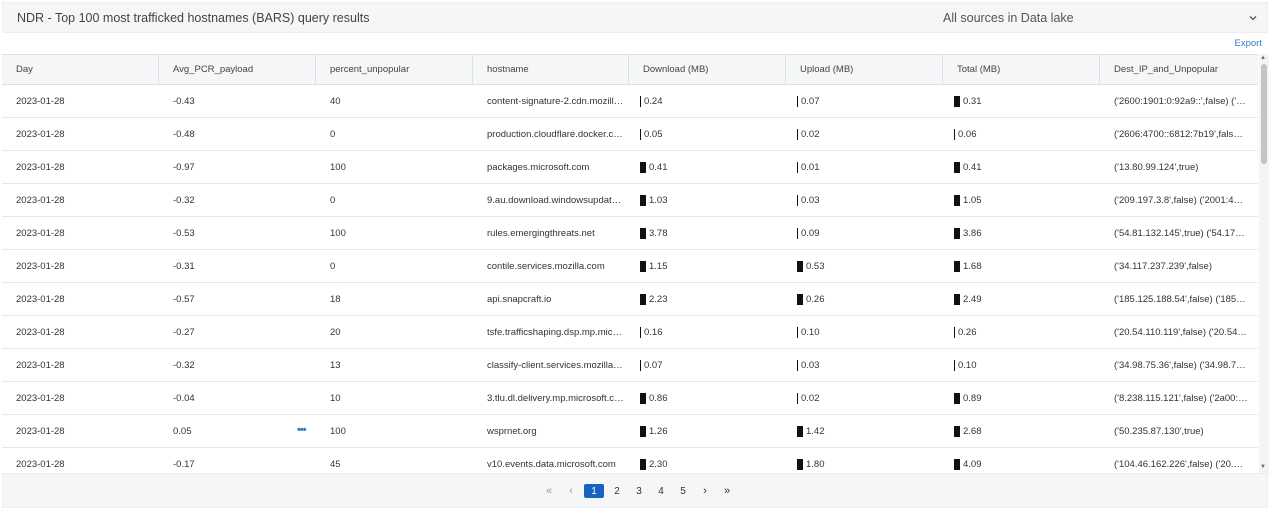 This screenshot has width=1280, height=514. Describe the element at coordinates (1021, 101) in the screenshot. I see `cell-total: 0.31` at that location.